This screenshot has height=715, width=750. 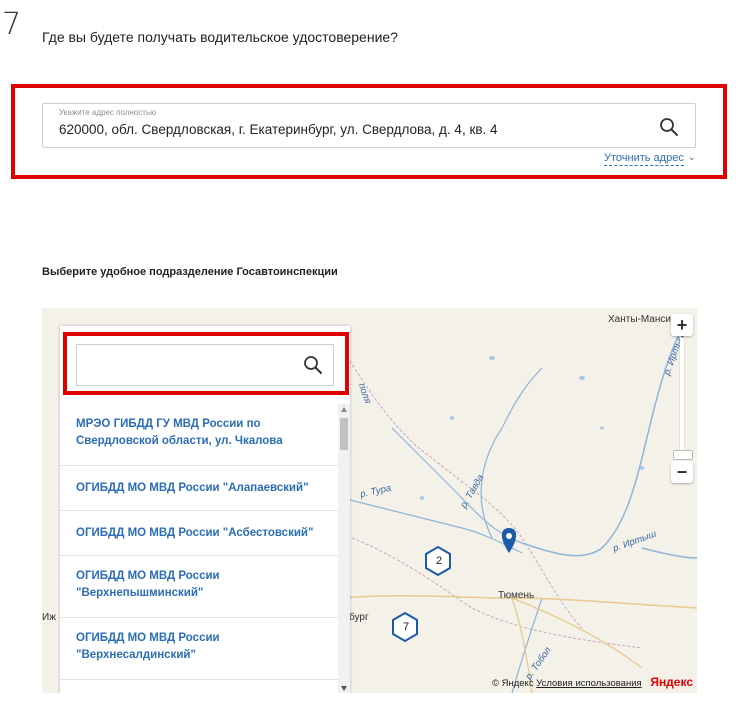 What do you see at coordinates (199, 533) in the screenshot?
I see `list-item: ОГИБДД МО МВД России "Асбестовский"` at bounding box center [199, 533].